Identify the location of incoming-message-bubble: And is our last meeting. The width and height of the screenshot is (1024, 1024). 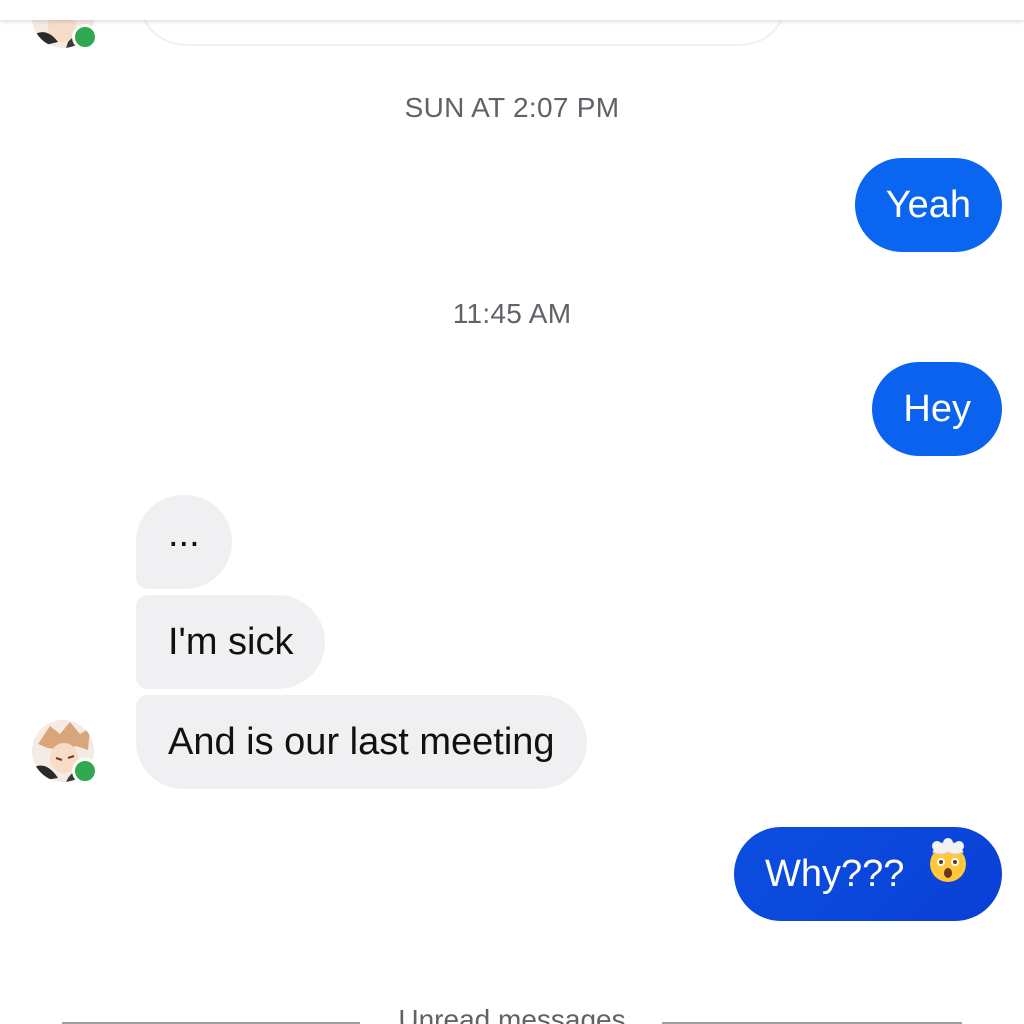
(361, 742).